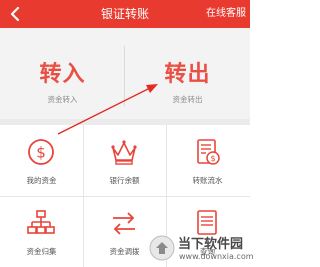 The image size is (320, 267). I want to click on document-coin-icon: $, so click(208, 152).